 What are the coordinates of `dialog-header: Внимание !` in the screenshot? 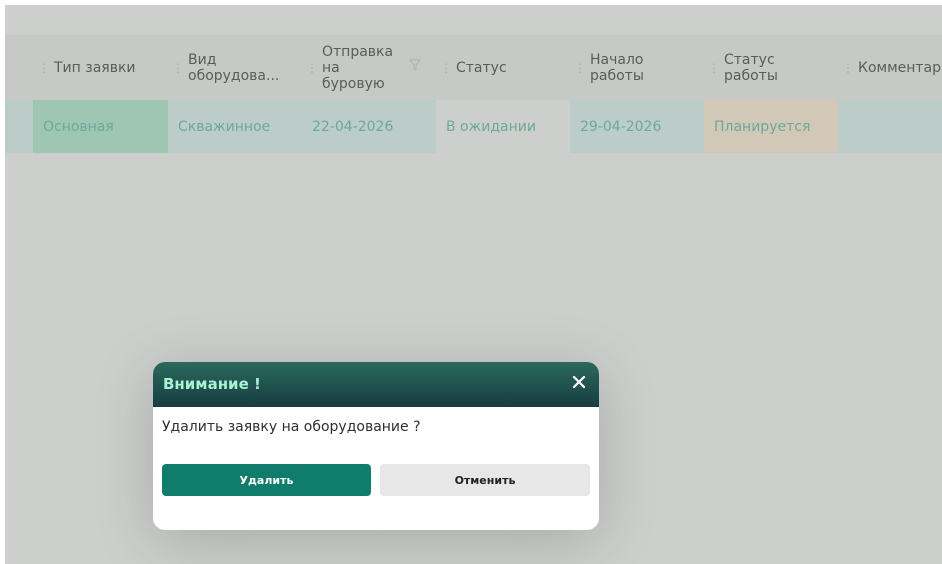 It's located at (376, 384).